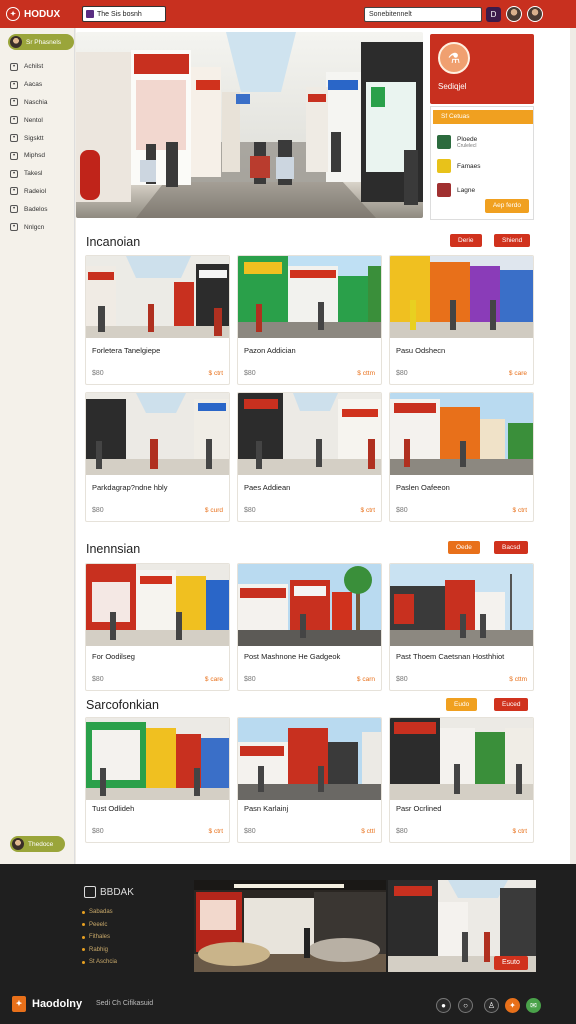 The image size is (576, 1024). I want to click on sidebar-item-7: • Takesl, so click(29, 174).